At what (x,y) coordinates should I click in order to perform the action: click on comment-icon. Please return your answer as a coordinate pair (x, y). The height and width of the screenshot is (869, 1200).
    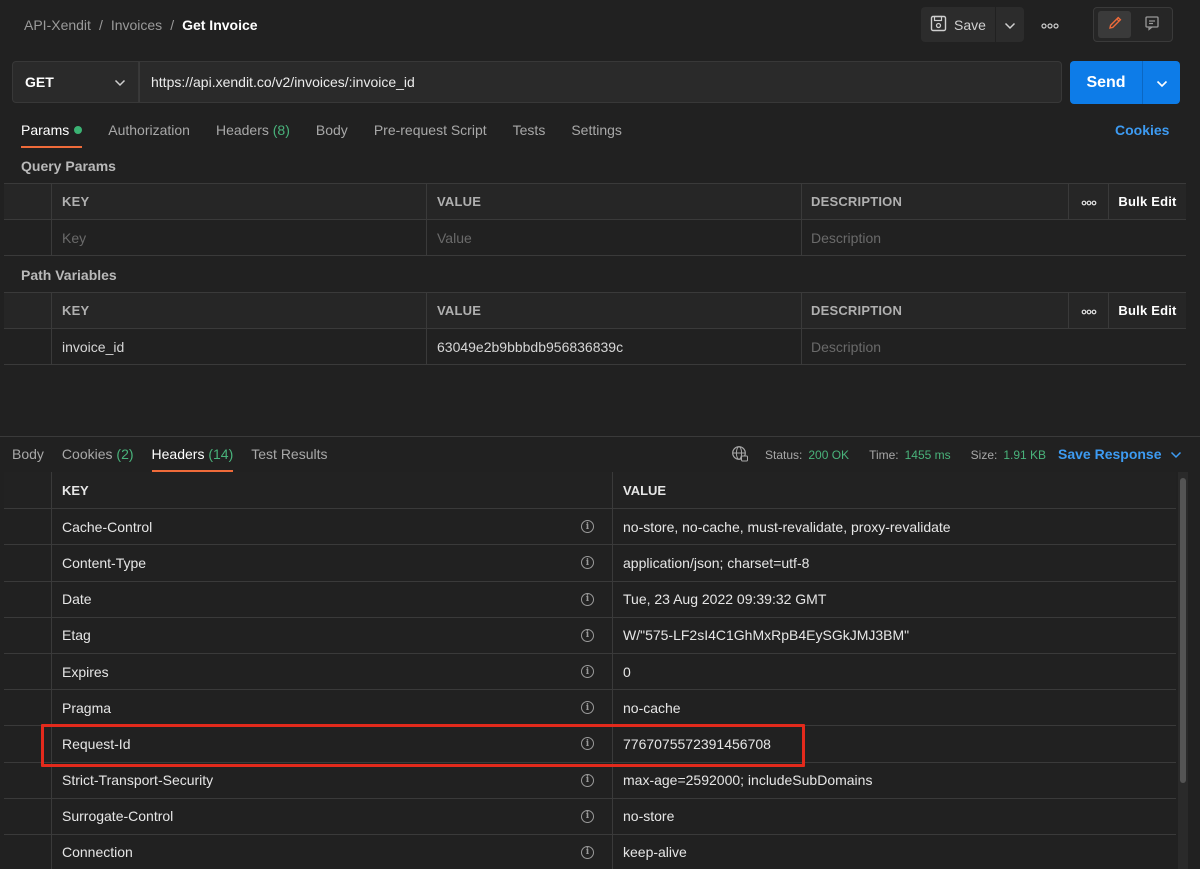
    Looking at the image, I should click on (1152, 24).